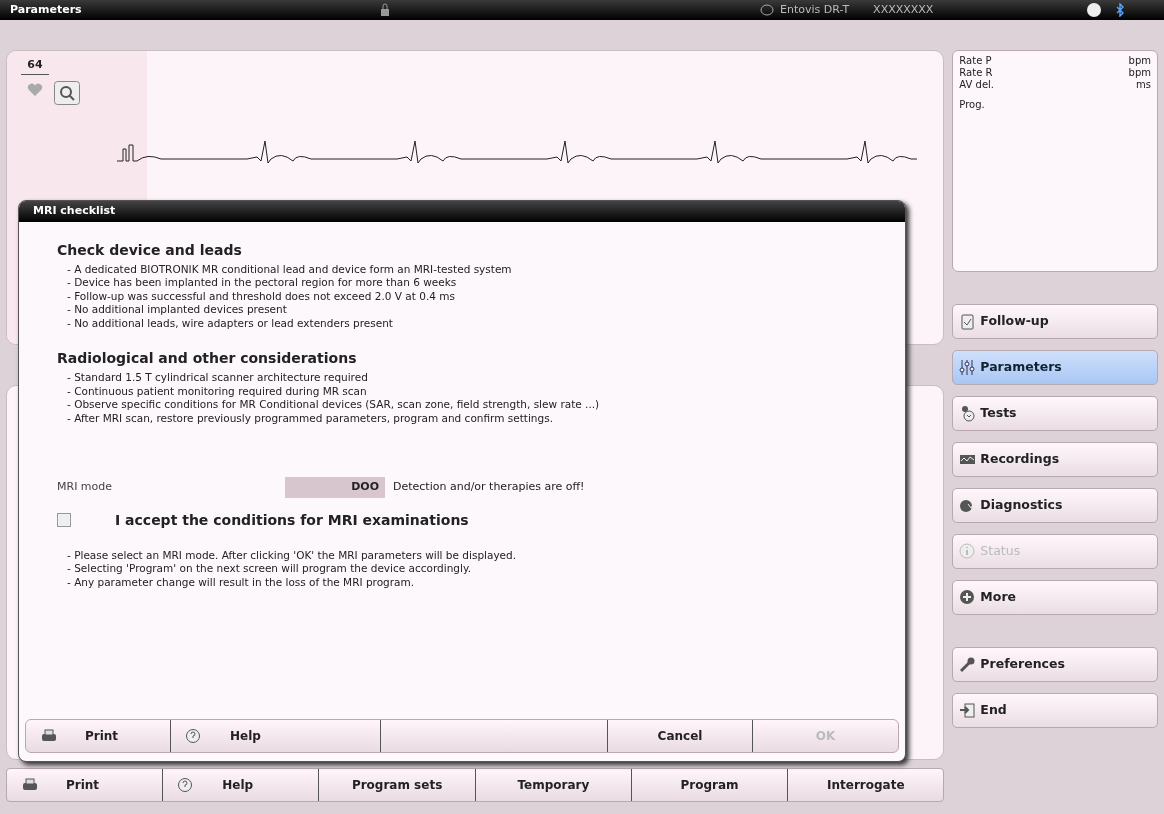 The image size is (1164, 814). Describe the element at coordinates (968, 664) in the screenshot. I see `wrench-icon` at that location.